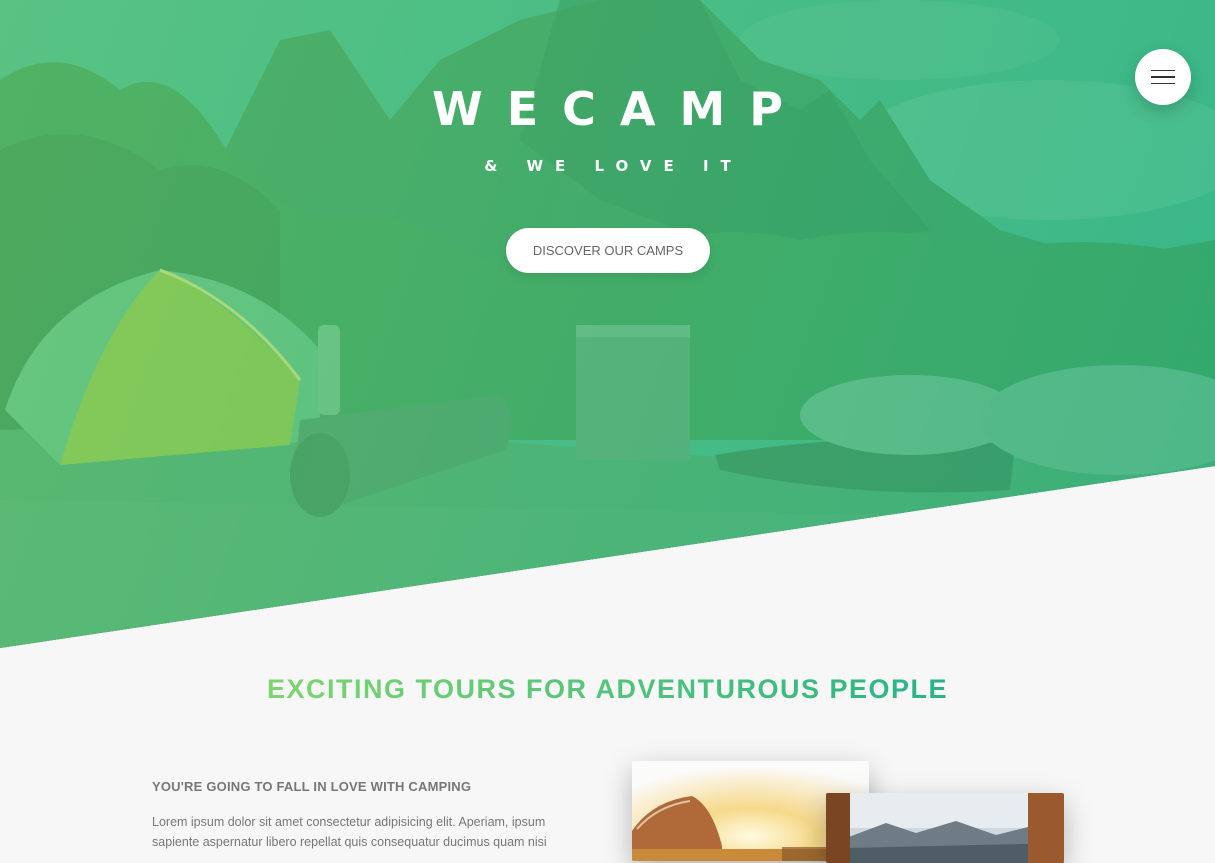 The height and width of the screenshot is (863, 1215). What do you see at coordinates (608, 250) in the screenshot?
I see `discover-camps-button: DISCOVER OUR CAMPS` at bounding box center [608, 250].